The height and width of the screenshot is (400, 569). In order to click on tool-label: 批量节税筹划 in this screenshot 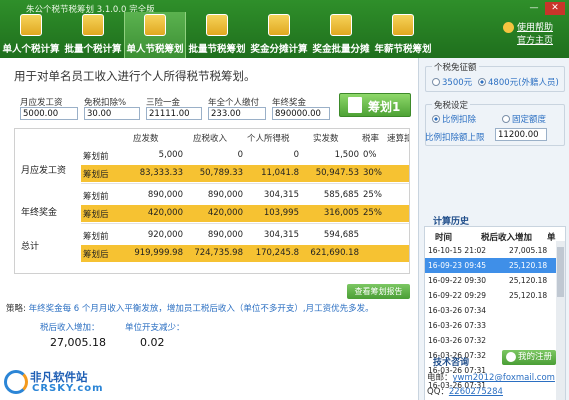, I will do `click(217, 49)`.